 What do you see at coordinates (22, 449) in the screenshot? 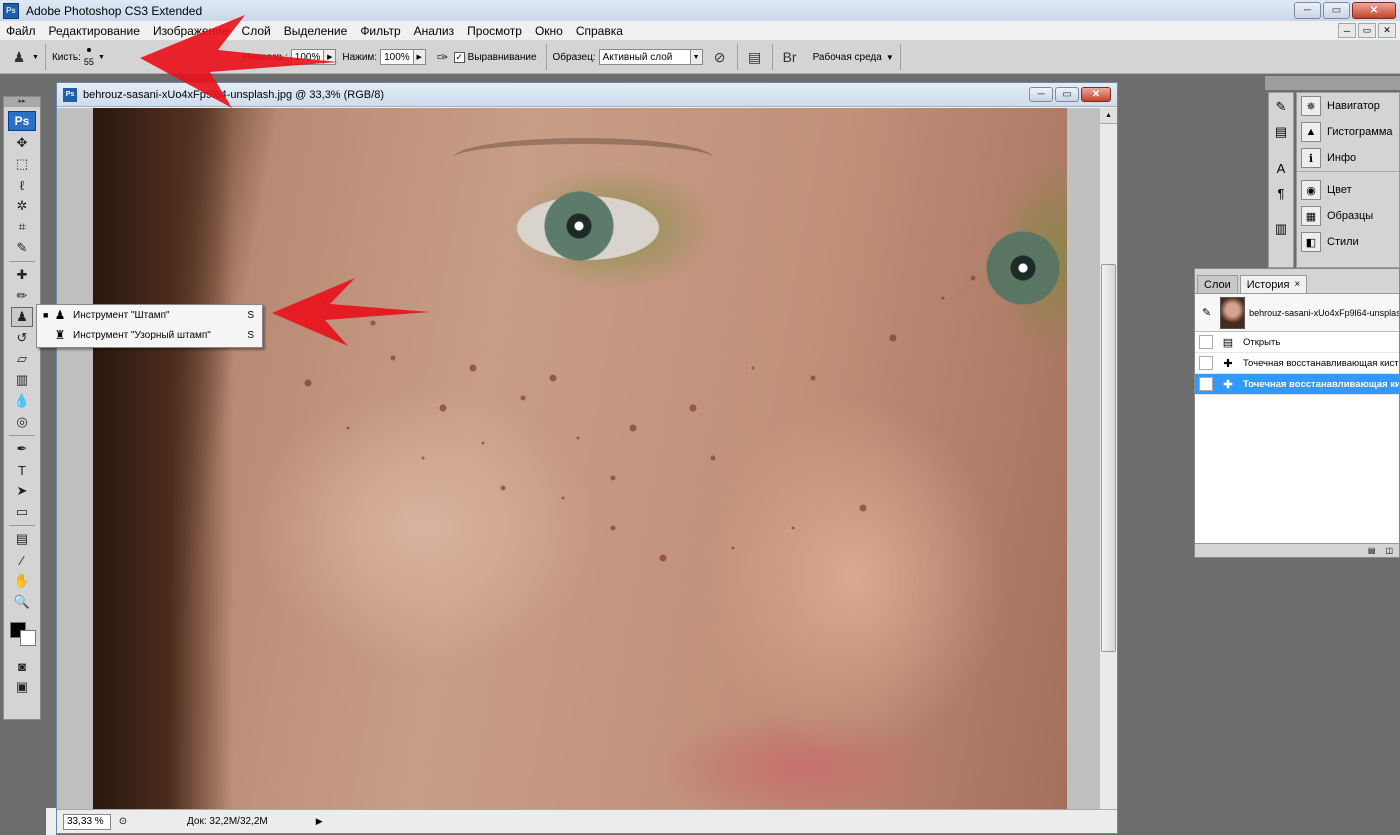
I see `pen-tool-icon: ✒` at bounding box center [22, 449].